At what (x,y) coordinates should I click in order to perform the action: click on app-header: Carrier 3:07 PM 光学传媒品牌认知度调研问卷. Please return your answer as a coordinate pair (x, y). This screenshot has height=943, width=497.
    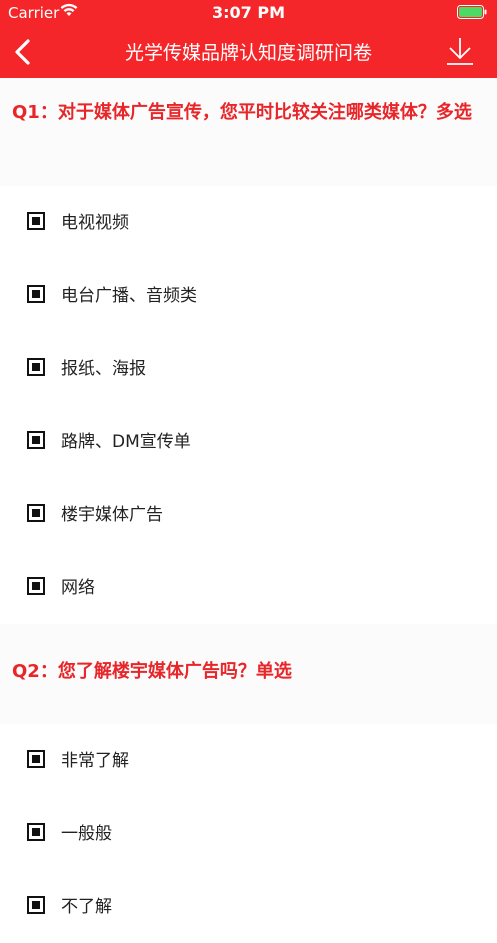
    Looking at the image, I should click on (248, 39).